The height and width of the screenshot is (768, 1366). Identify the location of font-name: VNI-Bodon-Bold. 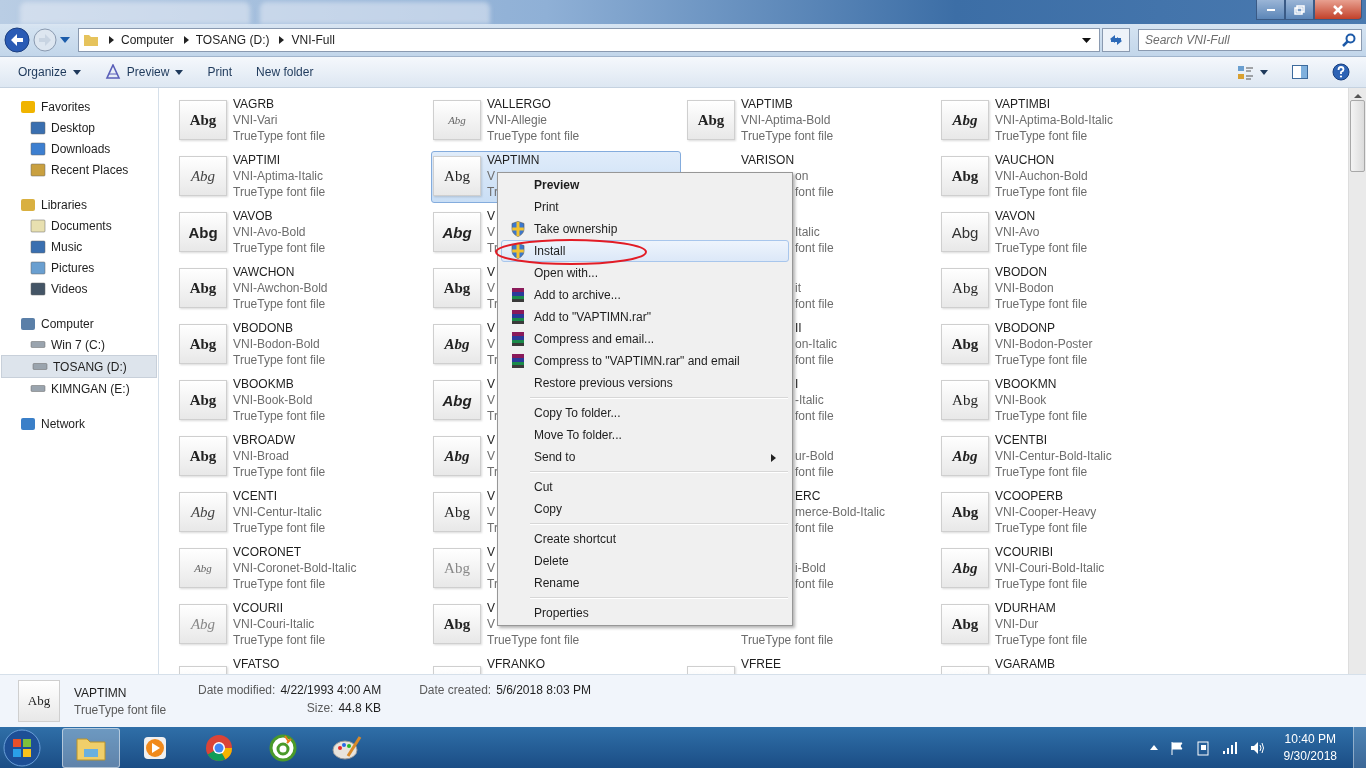
(276, 344).